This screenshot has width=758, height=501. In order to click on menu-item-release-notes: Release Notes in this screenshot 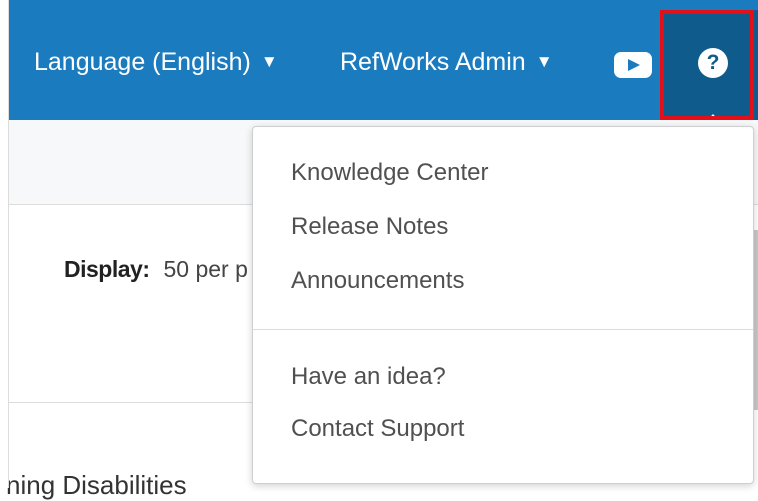, I will do `click(369, 227)`.